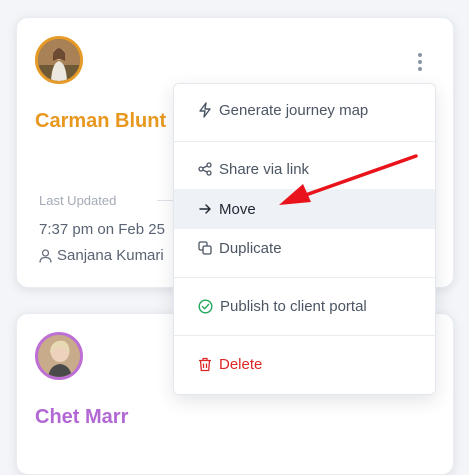 This screenshot has height=475, width=469. I want to click on menu-item-publish-to-client-portal: Publish to client portal, so click(304, 306).